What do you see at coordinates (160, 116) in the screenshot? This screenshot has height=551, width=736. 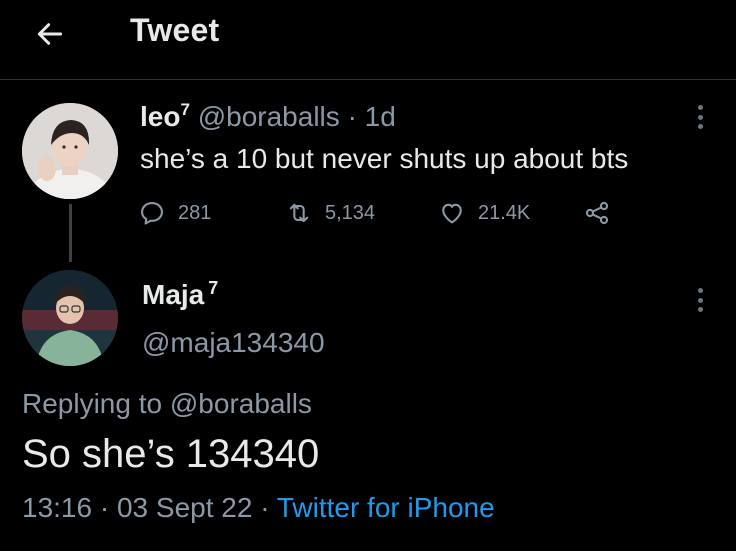 I see `parent-name-text: leo` at bounding box center [160, 116].